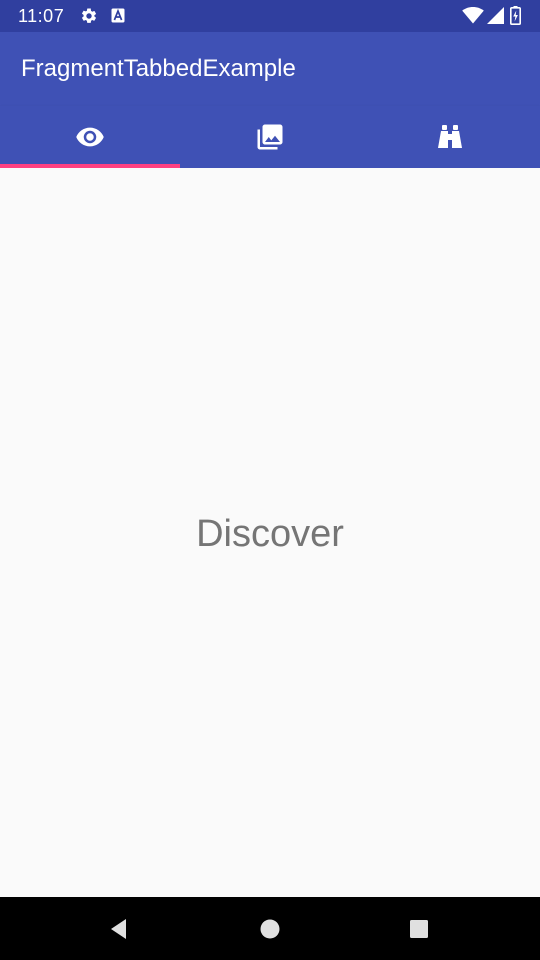 This screenshot has height=960, width=540. I want to click on battery-icon, so click(515, 15).